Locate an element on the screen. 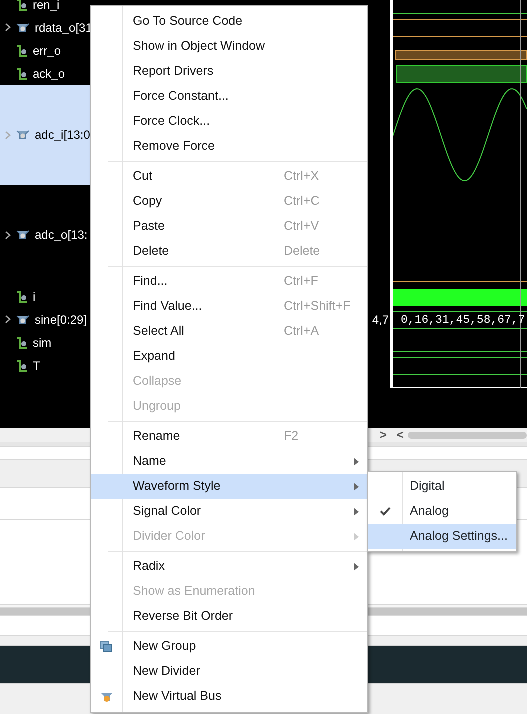 The image size is (527, 714). signal-name: sim is located at coordinates (42, 343).